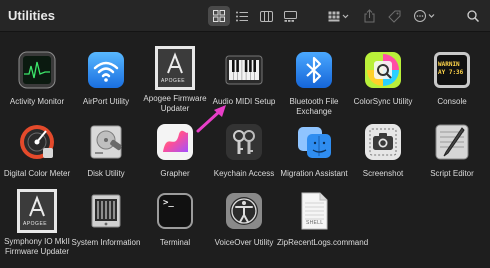 Image resolution: width=490 pixels, height=268 pixels. What do you see at coordinates (175, 142) in the screenshot?
I see `grapher-icon` at bounding box center [175, 142].